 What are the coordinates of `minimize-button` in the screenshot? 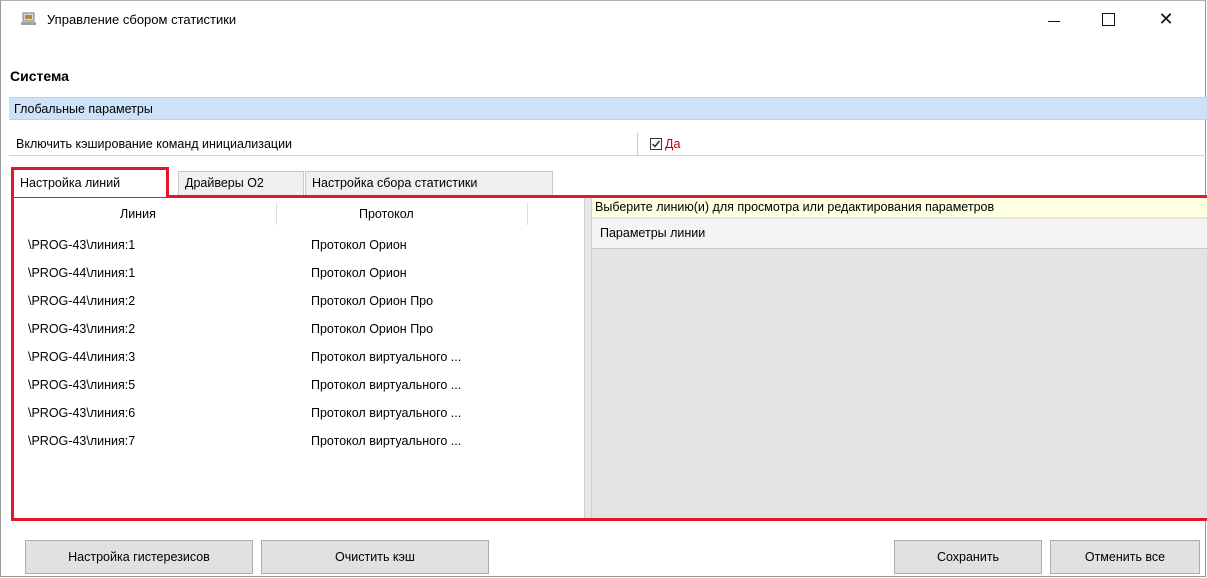 It's located at (1054, 19).